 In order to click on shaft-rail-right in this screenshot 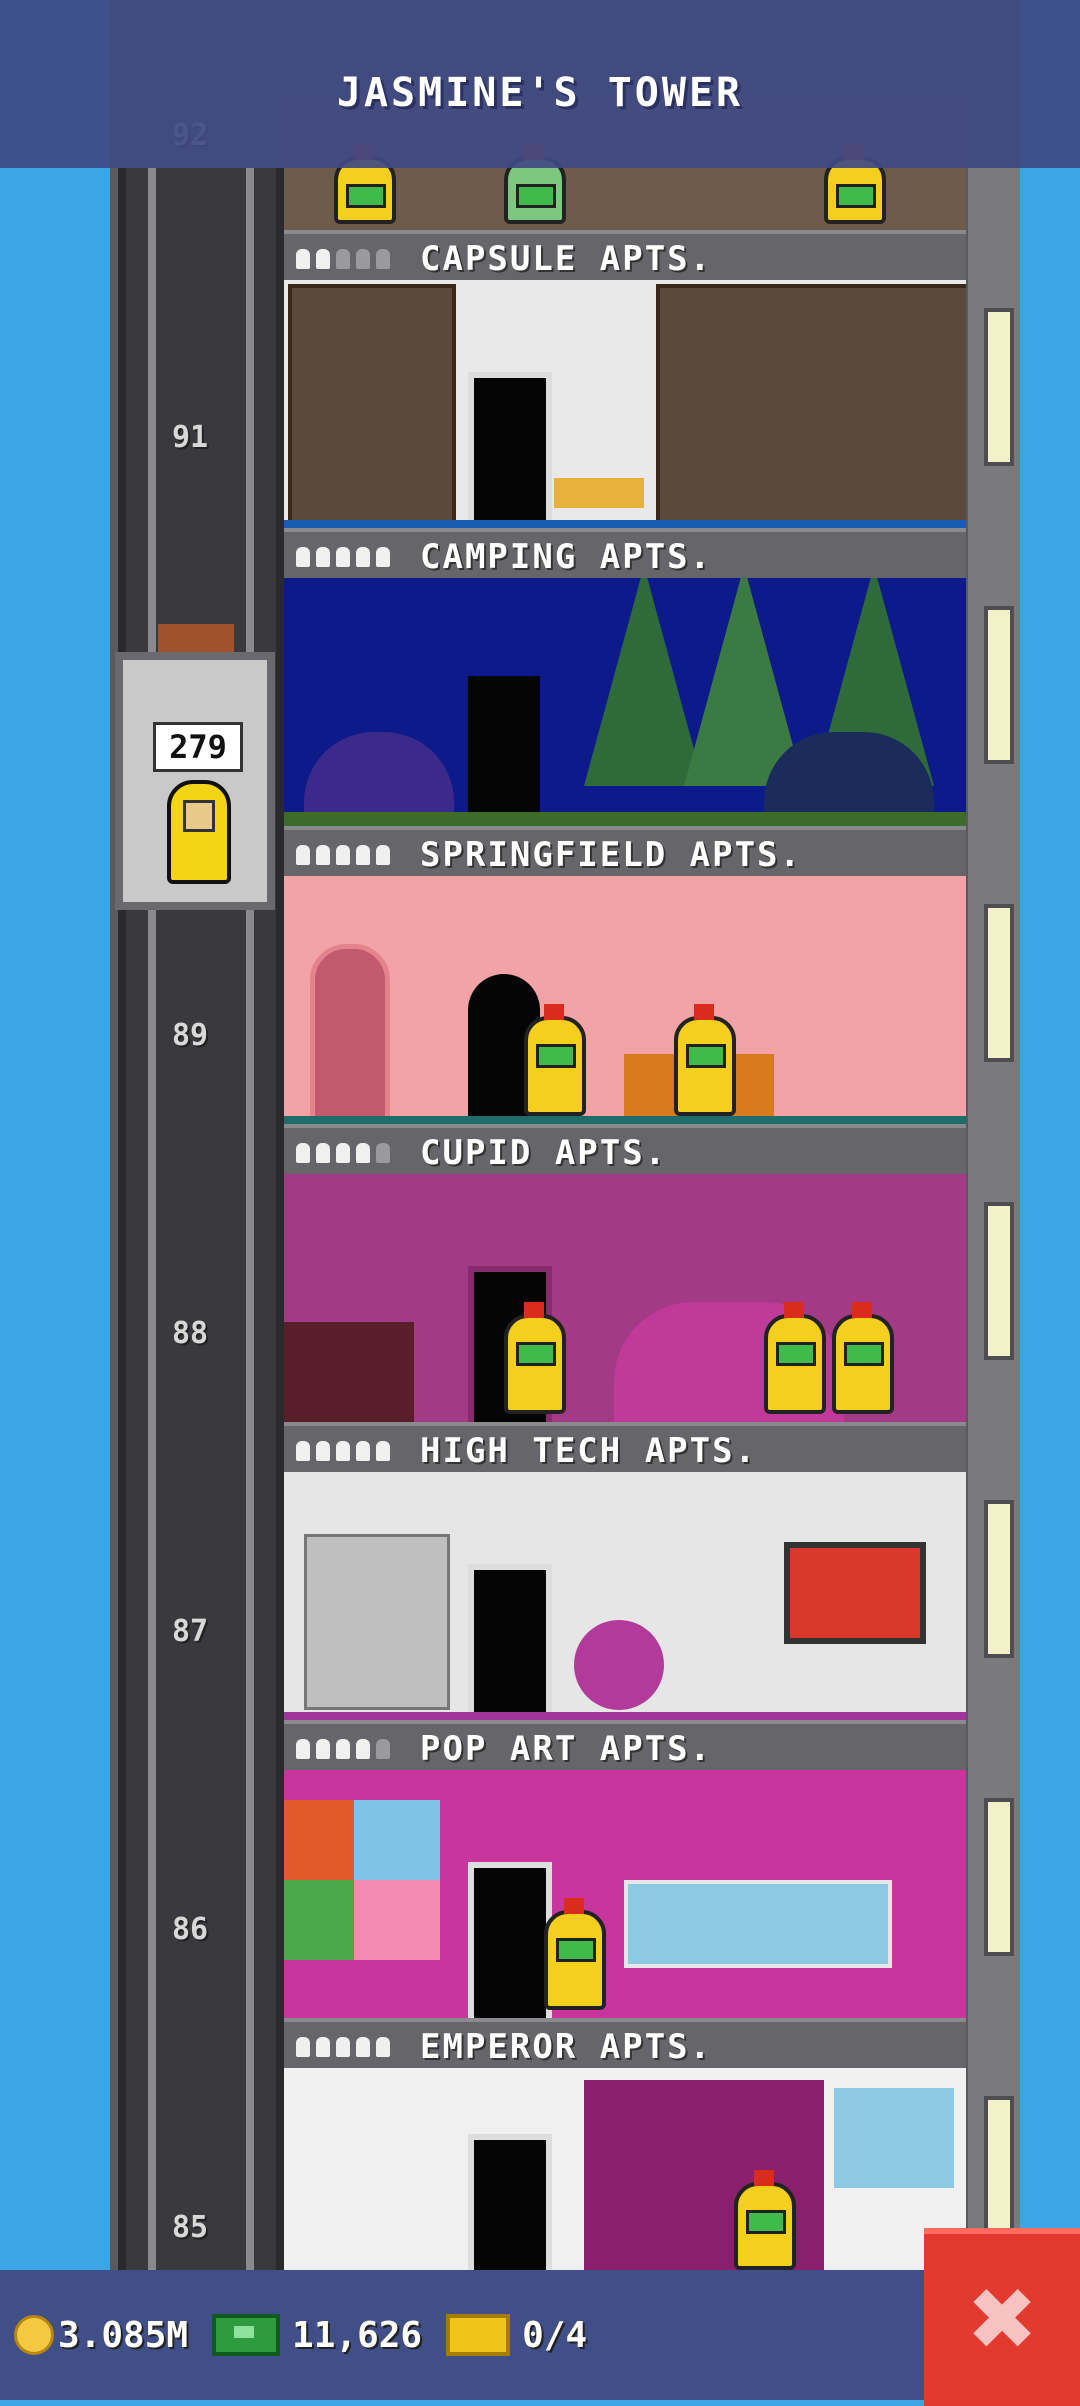, I will do `click(250, 1219)`.